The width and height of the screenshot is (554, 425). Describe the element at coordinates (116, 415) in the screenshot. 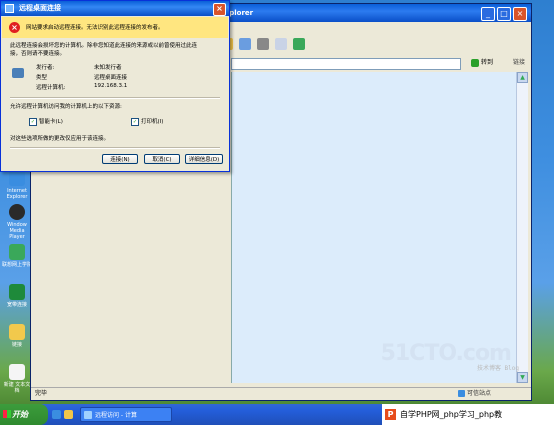

I see `task-label: 远程访问 - 计算` at that location.